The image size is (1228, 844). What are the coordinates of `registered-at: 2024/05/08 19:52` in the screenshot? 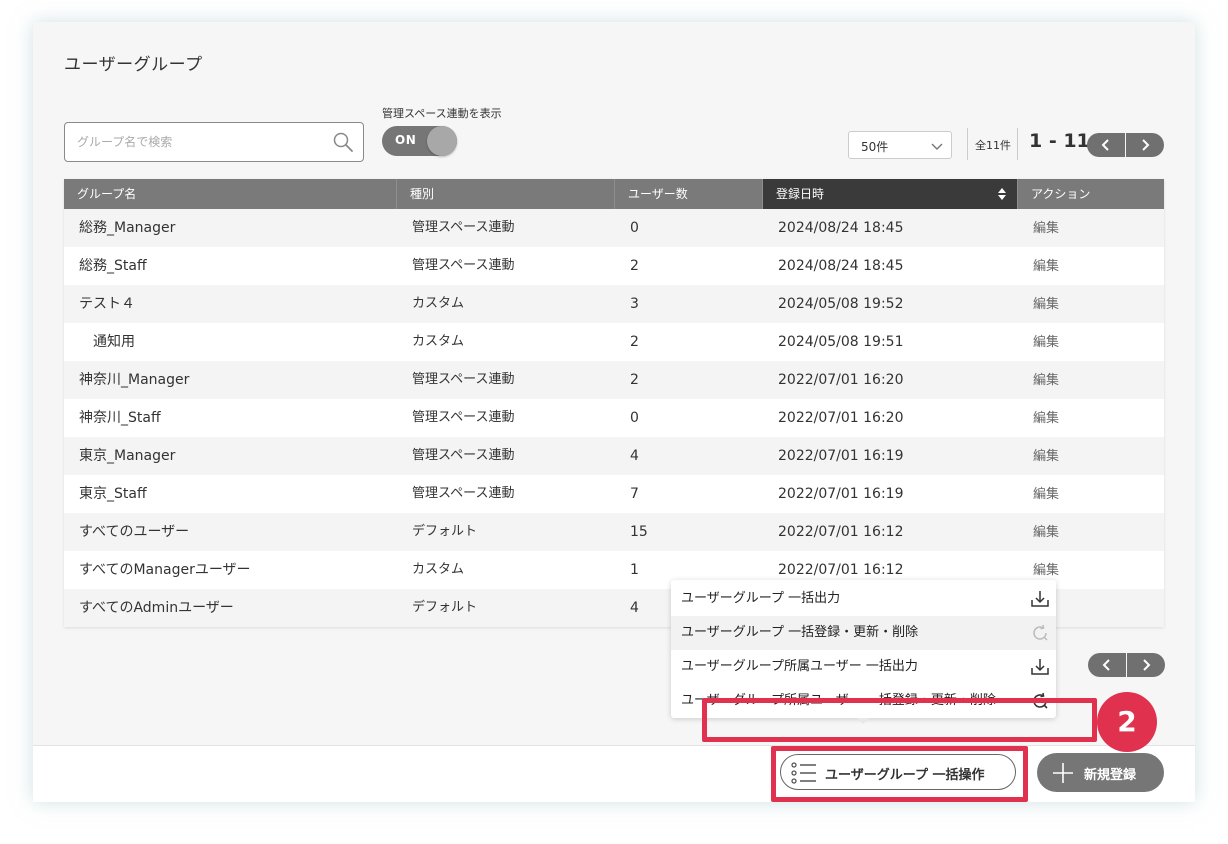 It's located at (841, 304).